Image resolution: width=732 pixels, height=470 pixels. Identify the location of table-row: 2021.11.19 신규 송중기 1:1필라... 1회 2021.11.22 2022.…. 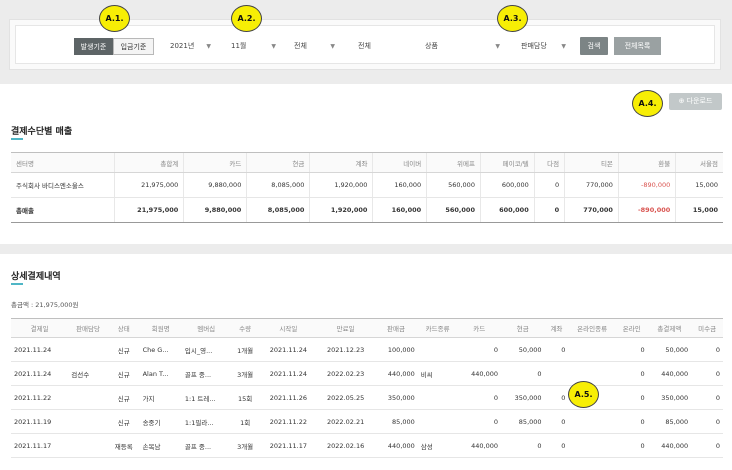
(367, 421).